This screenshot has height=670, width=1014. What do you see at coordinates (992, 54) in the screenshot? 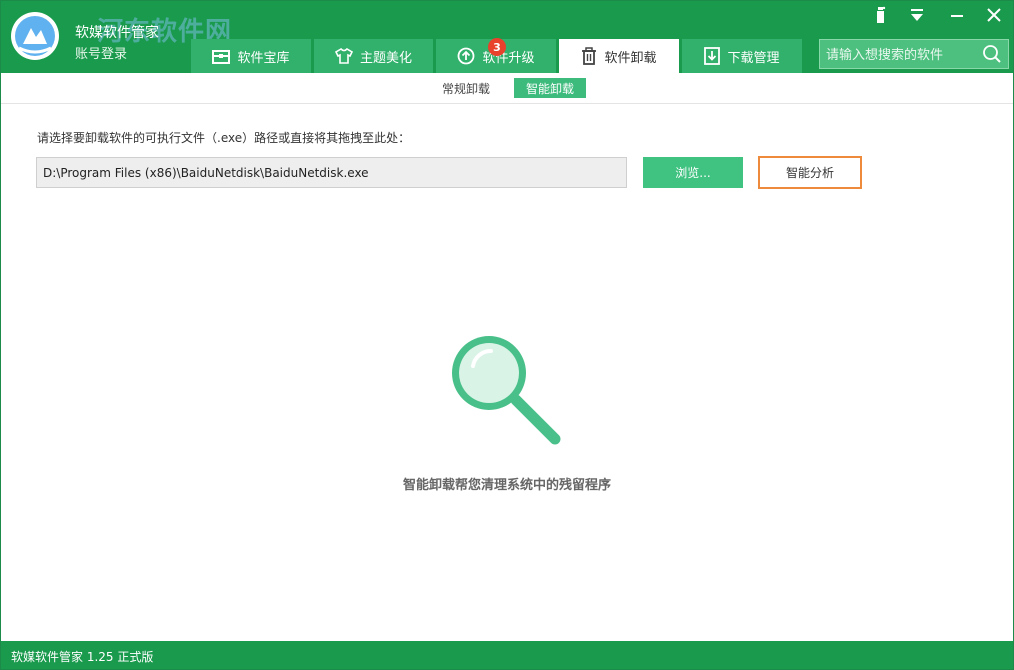
I see `search-icon` at bounding box center [992, 54].